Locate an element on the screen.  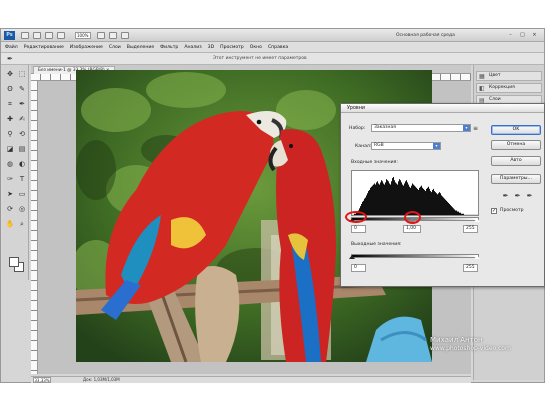
hand-zoom-icon is located at coordinates (61, 35).